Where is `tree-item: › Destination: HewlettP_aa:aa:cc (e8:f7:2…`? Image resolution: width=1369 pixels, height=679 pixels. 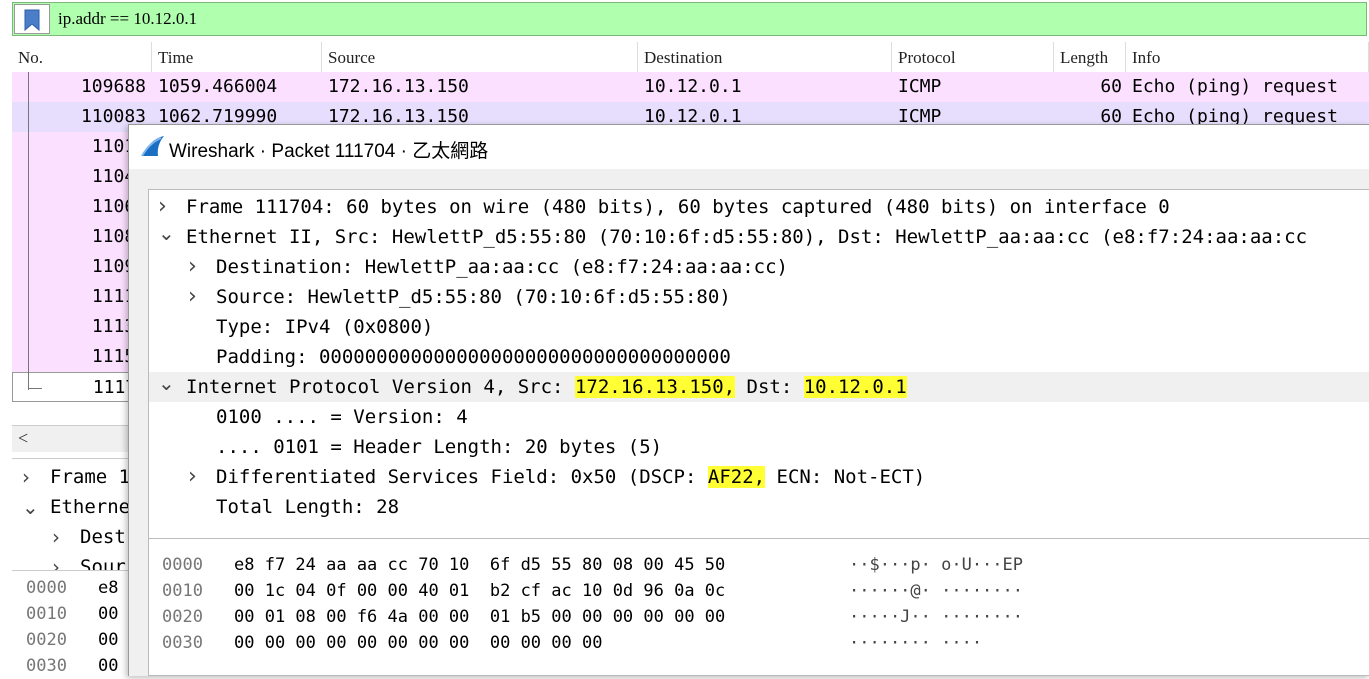 tree-item: › Destination: HewlettP_aa:aa:cc (e8:f7:2… is located at coordinates (759, 267).